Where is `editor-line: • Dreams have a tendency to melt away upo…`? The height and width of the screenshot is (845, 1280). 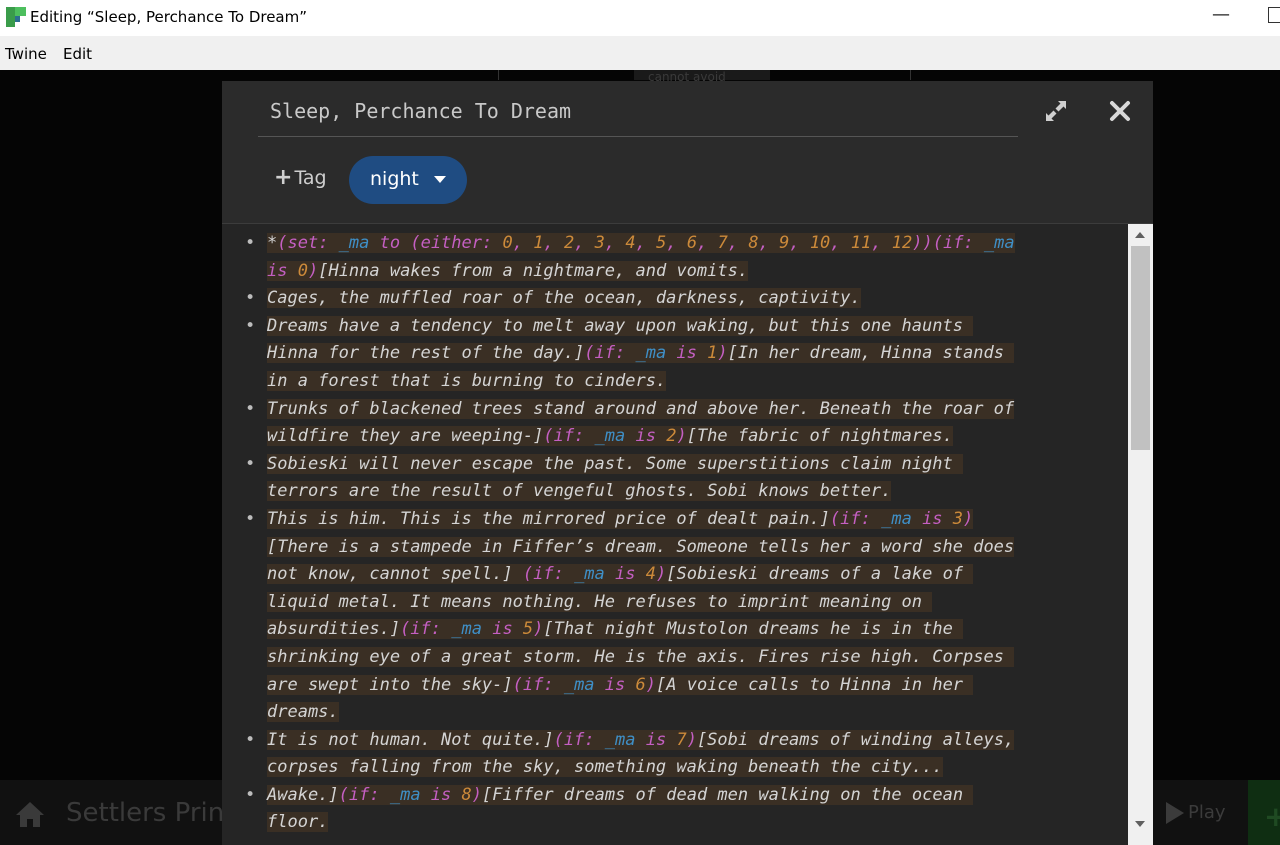 editor-line: • Dreams have a tendency to melt away upo… is located at coordinates (675, 327).